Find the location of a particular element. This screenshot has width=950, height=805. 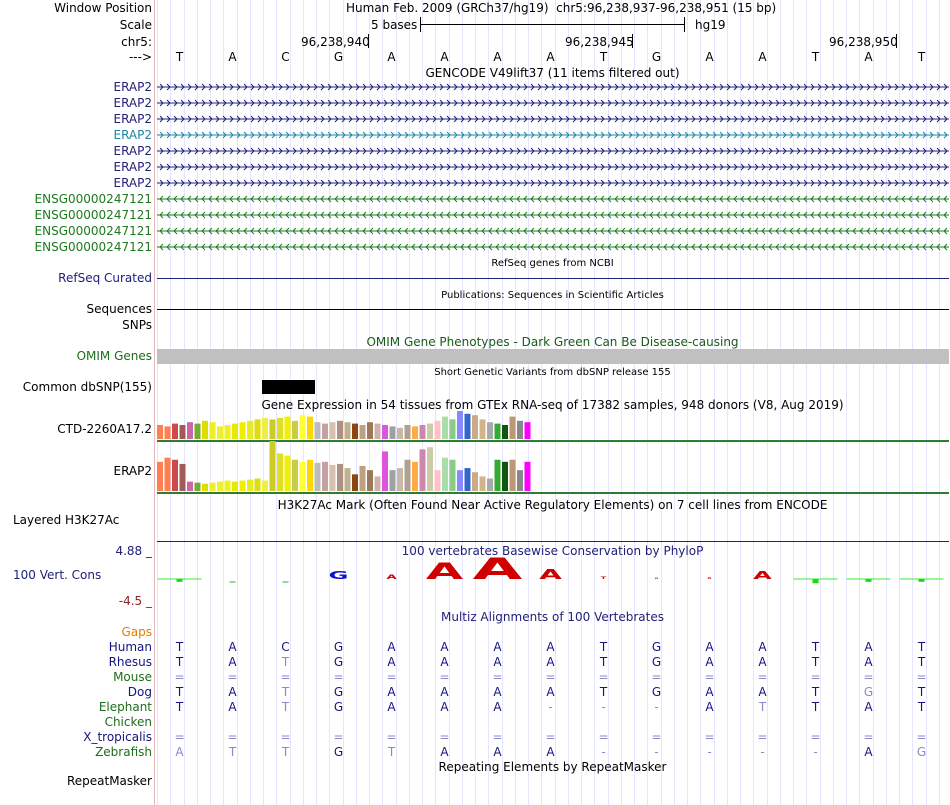

cons-logo-letter: T is located at coordinates (604, 578).